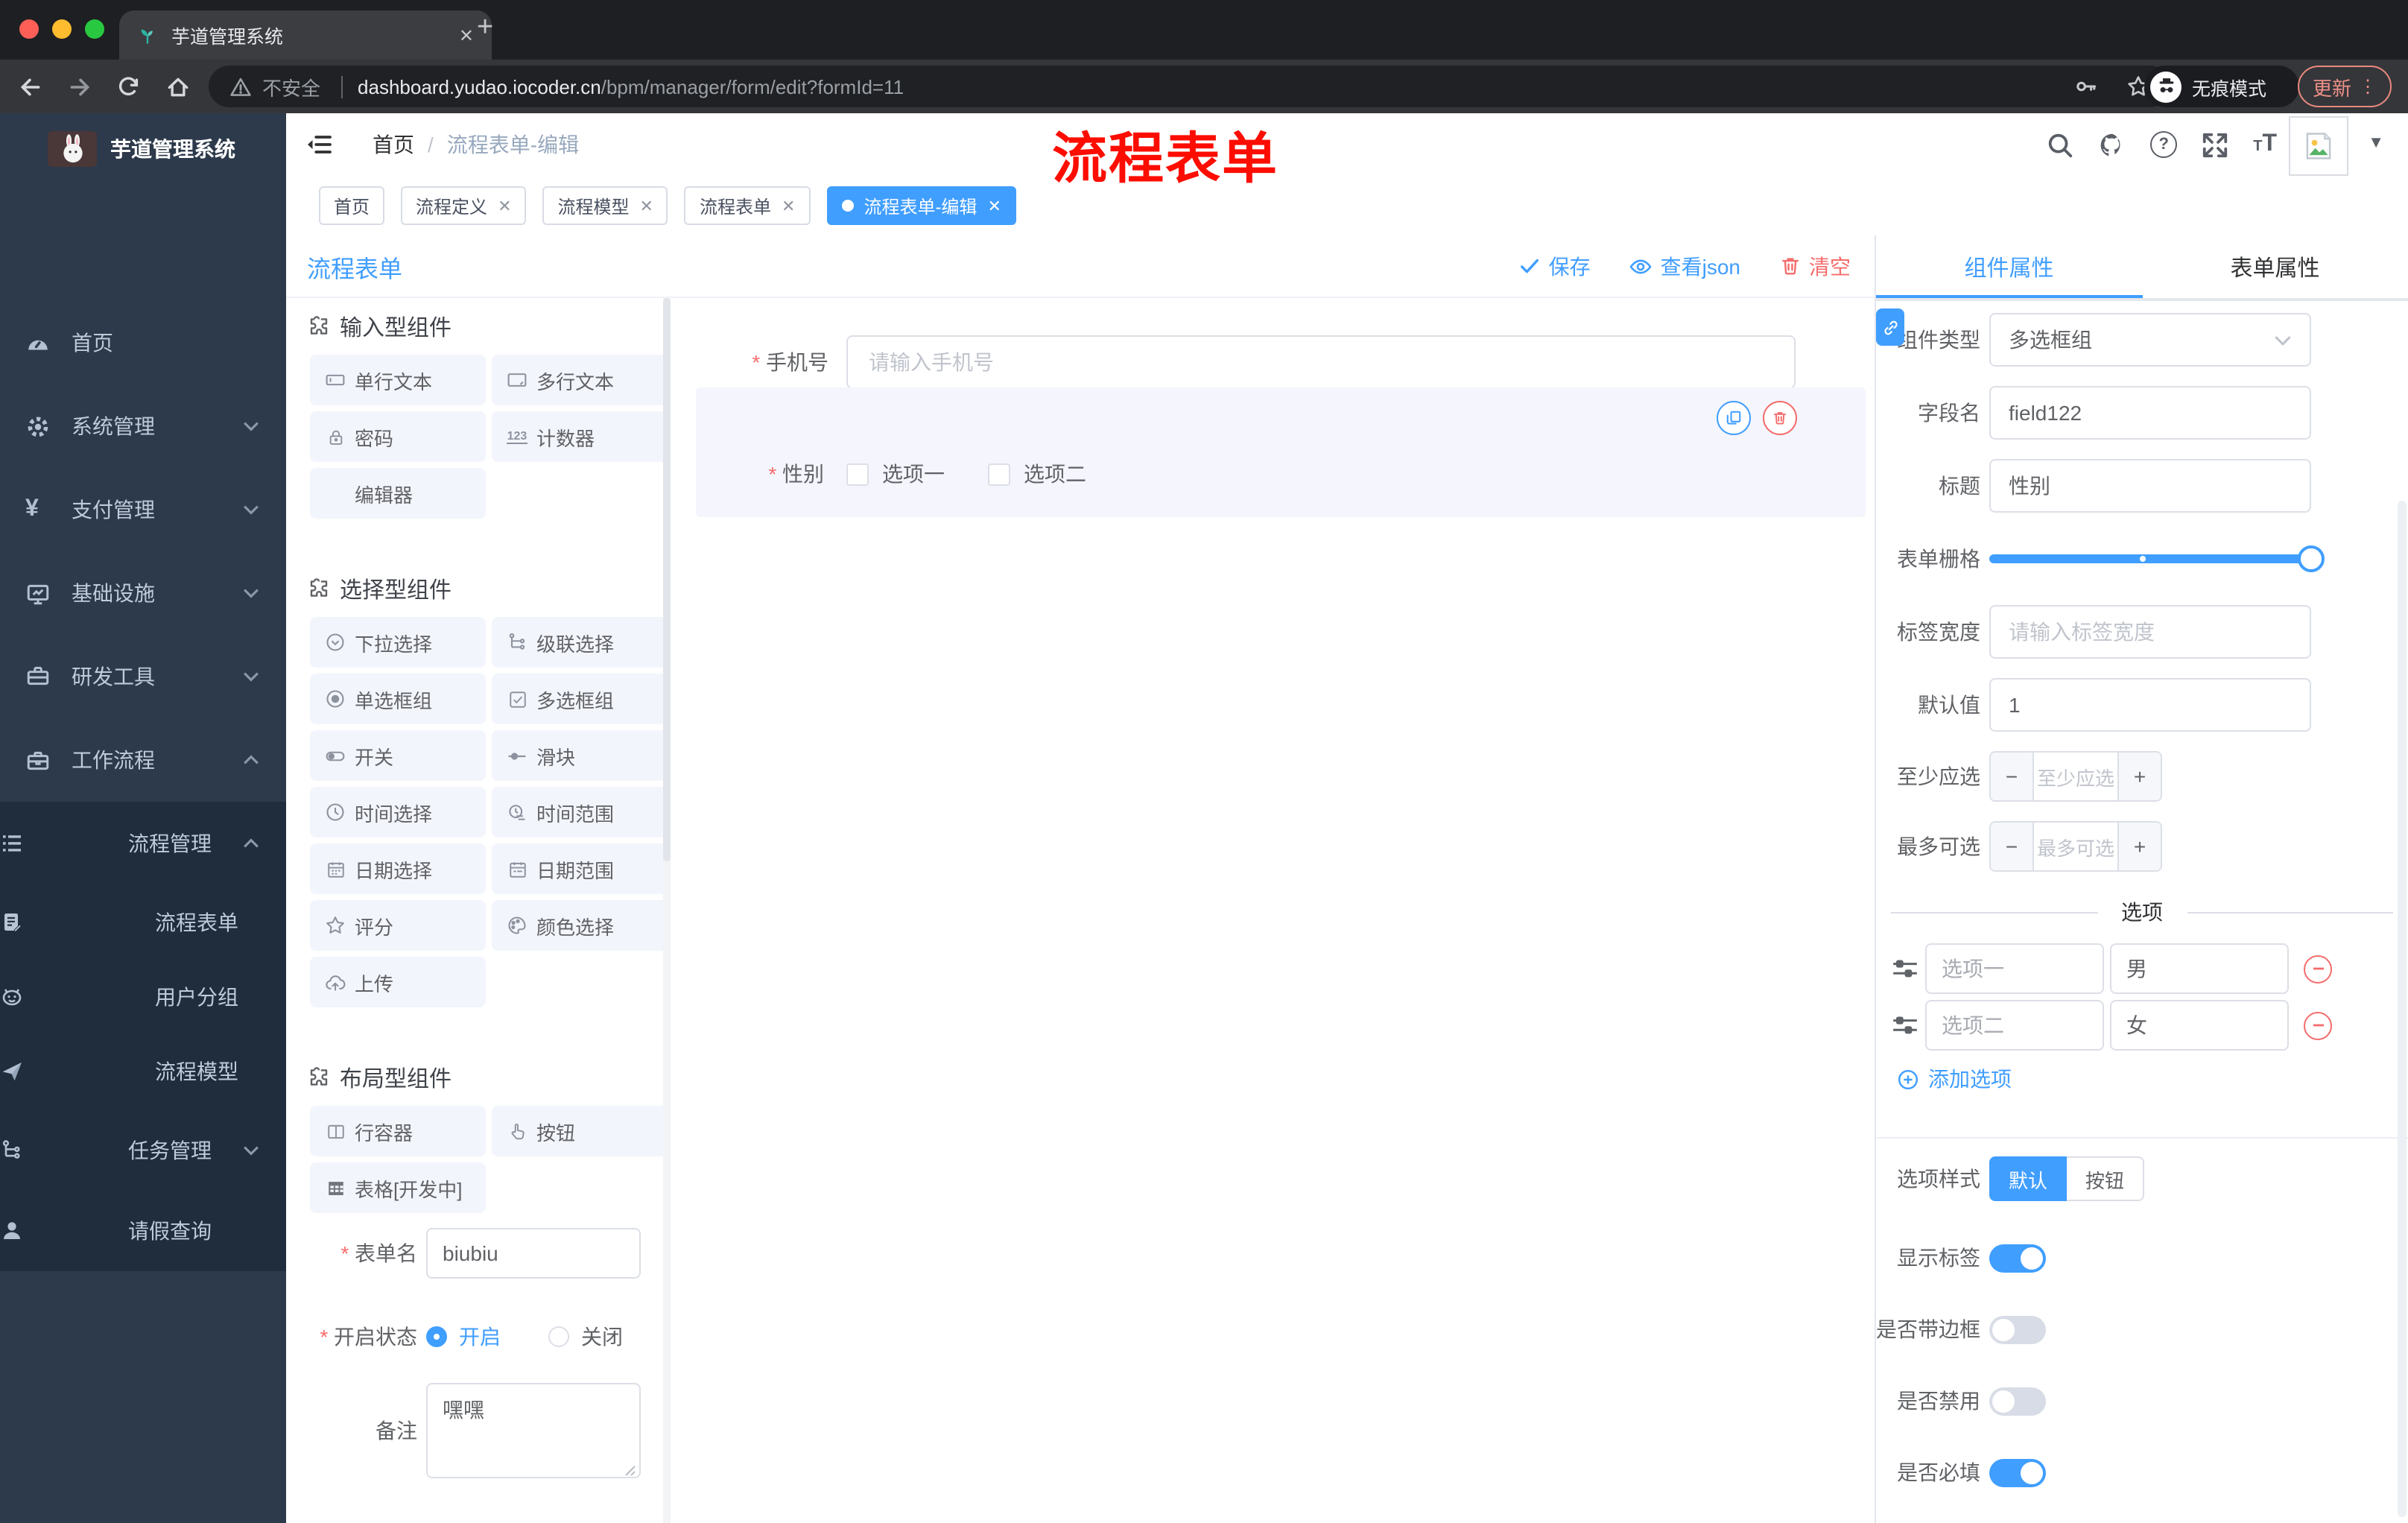 The image size is (2408, 1523). I want to click on component-type-select: 多选框组, so click(2150, 340).